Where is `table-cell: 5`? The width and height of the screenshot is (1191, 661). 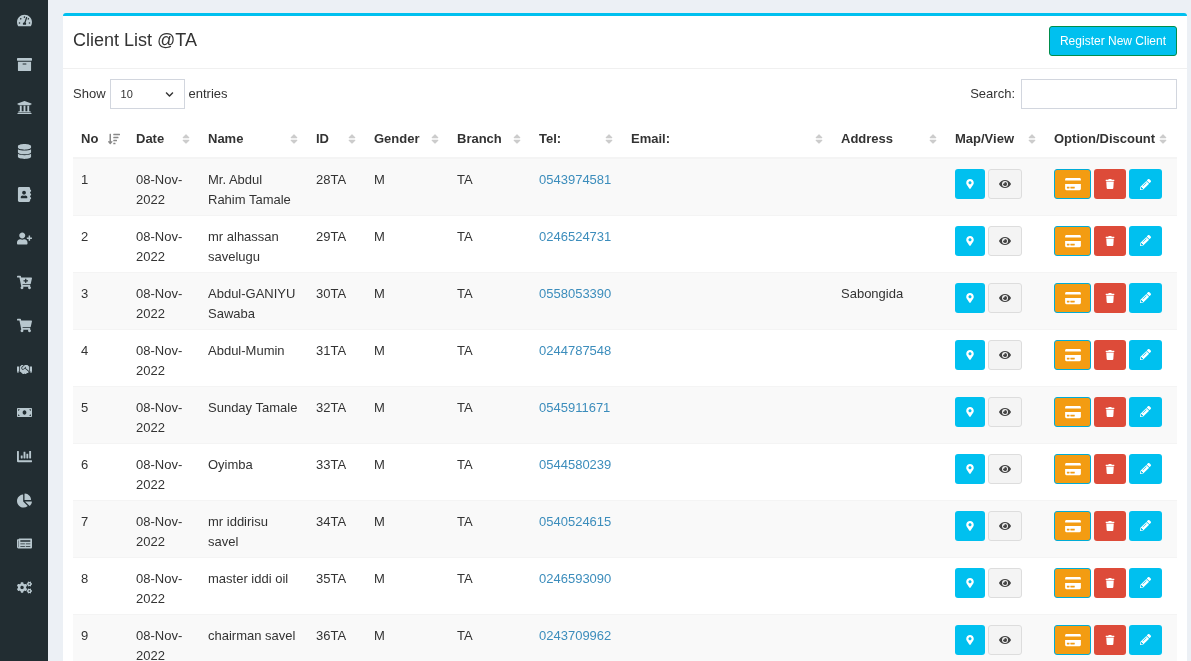 table-cell: 5 is located at coordinates (85, 407).